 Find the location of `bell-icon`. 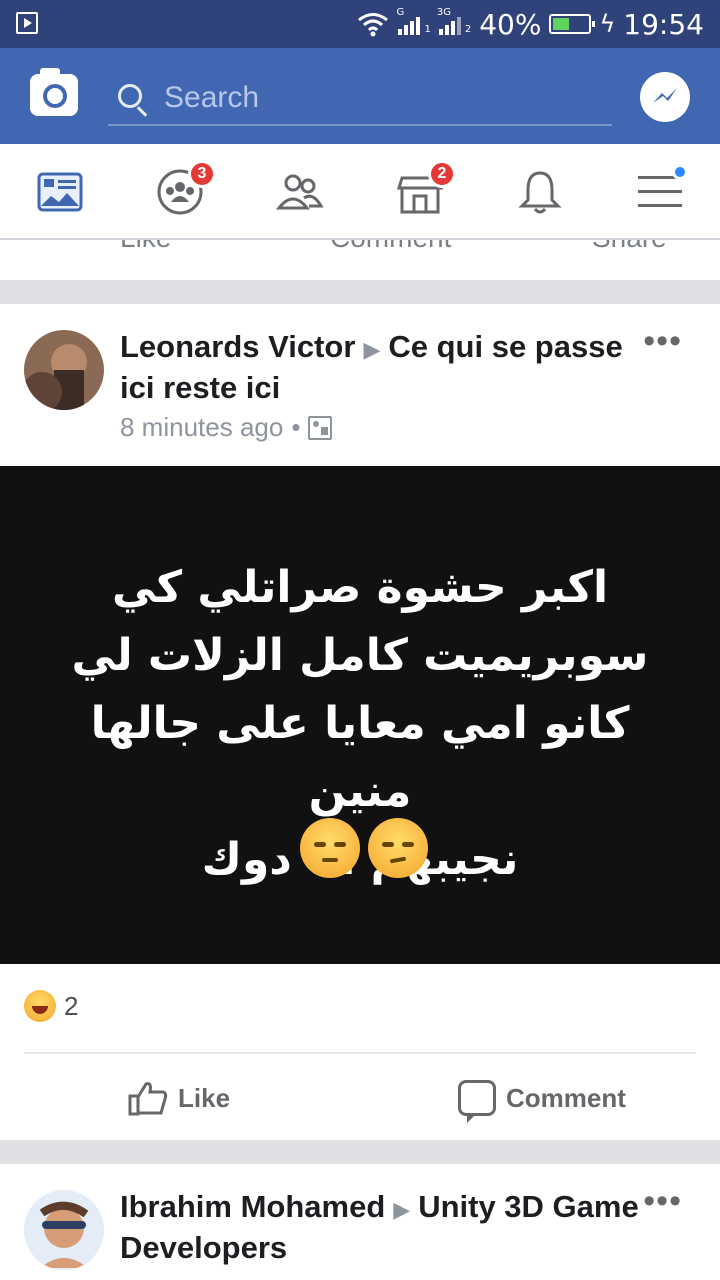

bell-icon is located at coordinates (540, 192).